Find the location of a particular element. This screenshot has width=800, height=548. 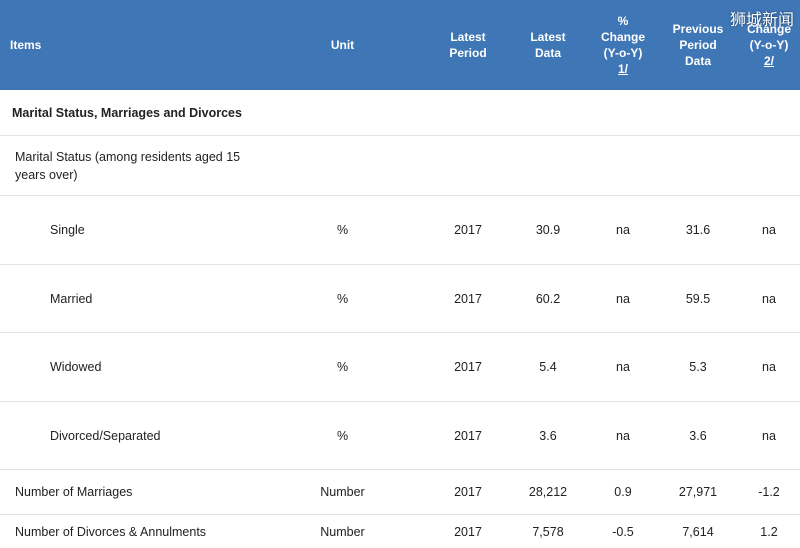

change-cell: -1.2 is located at coordinates (769, 492).